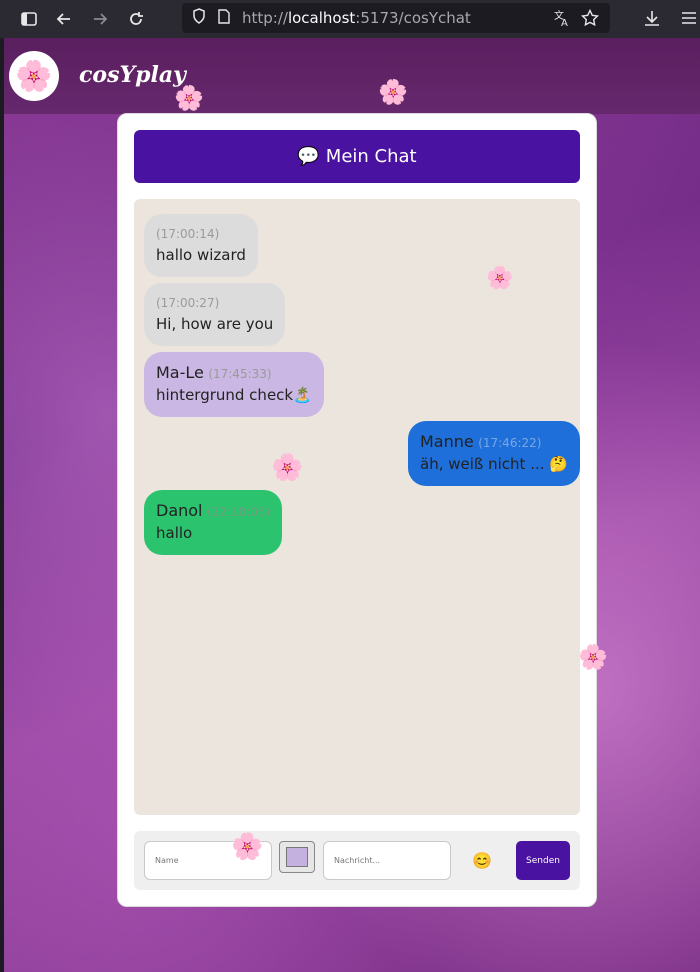 Image resolution: width=700 pixels, height=972 pixels. I want to click on shield-icon, so click(199, 18).